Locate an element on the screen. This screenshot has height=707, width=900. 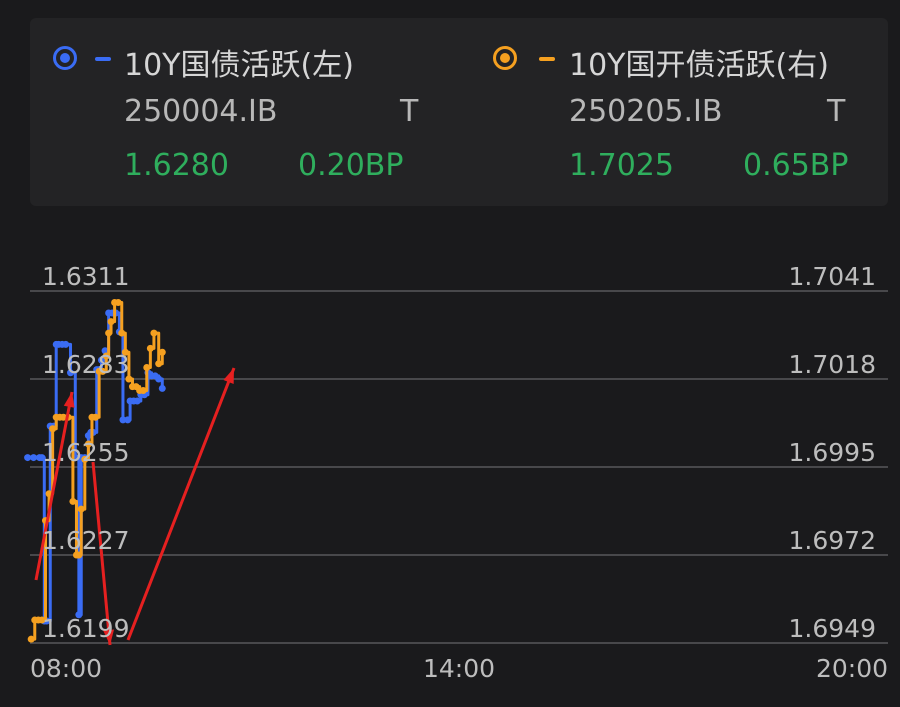
left-axis-tick: 1.6199 is located at coordinates (85, 628).